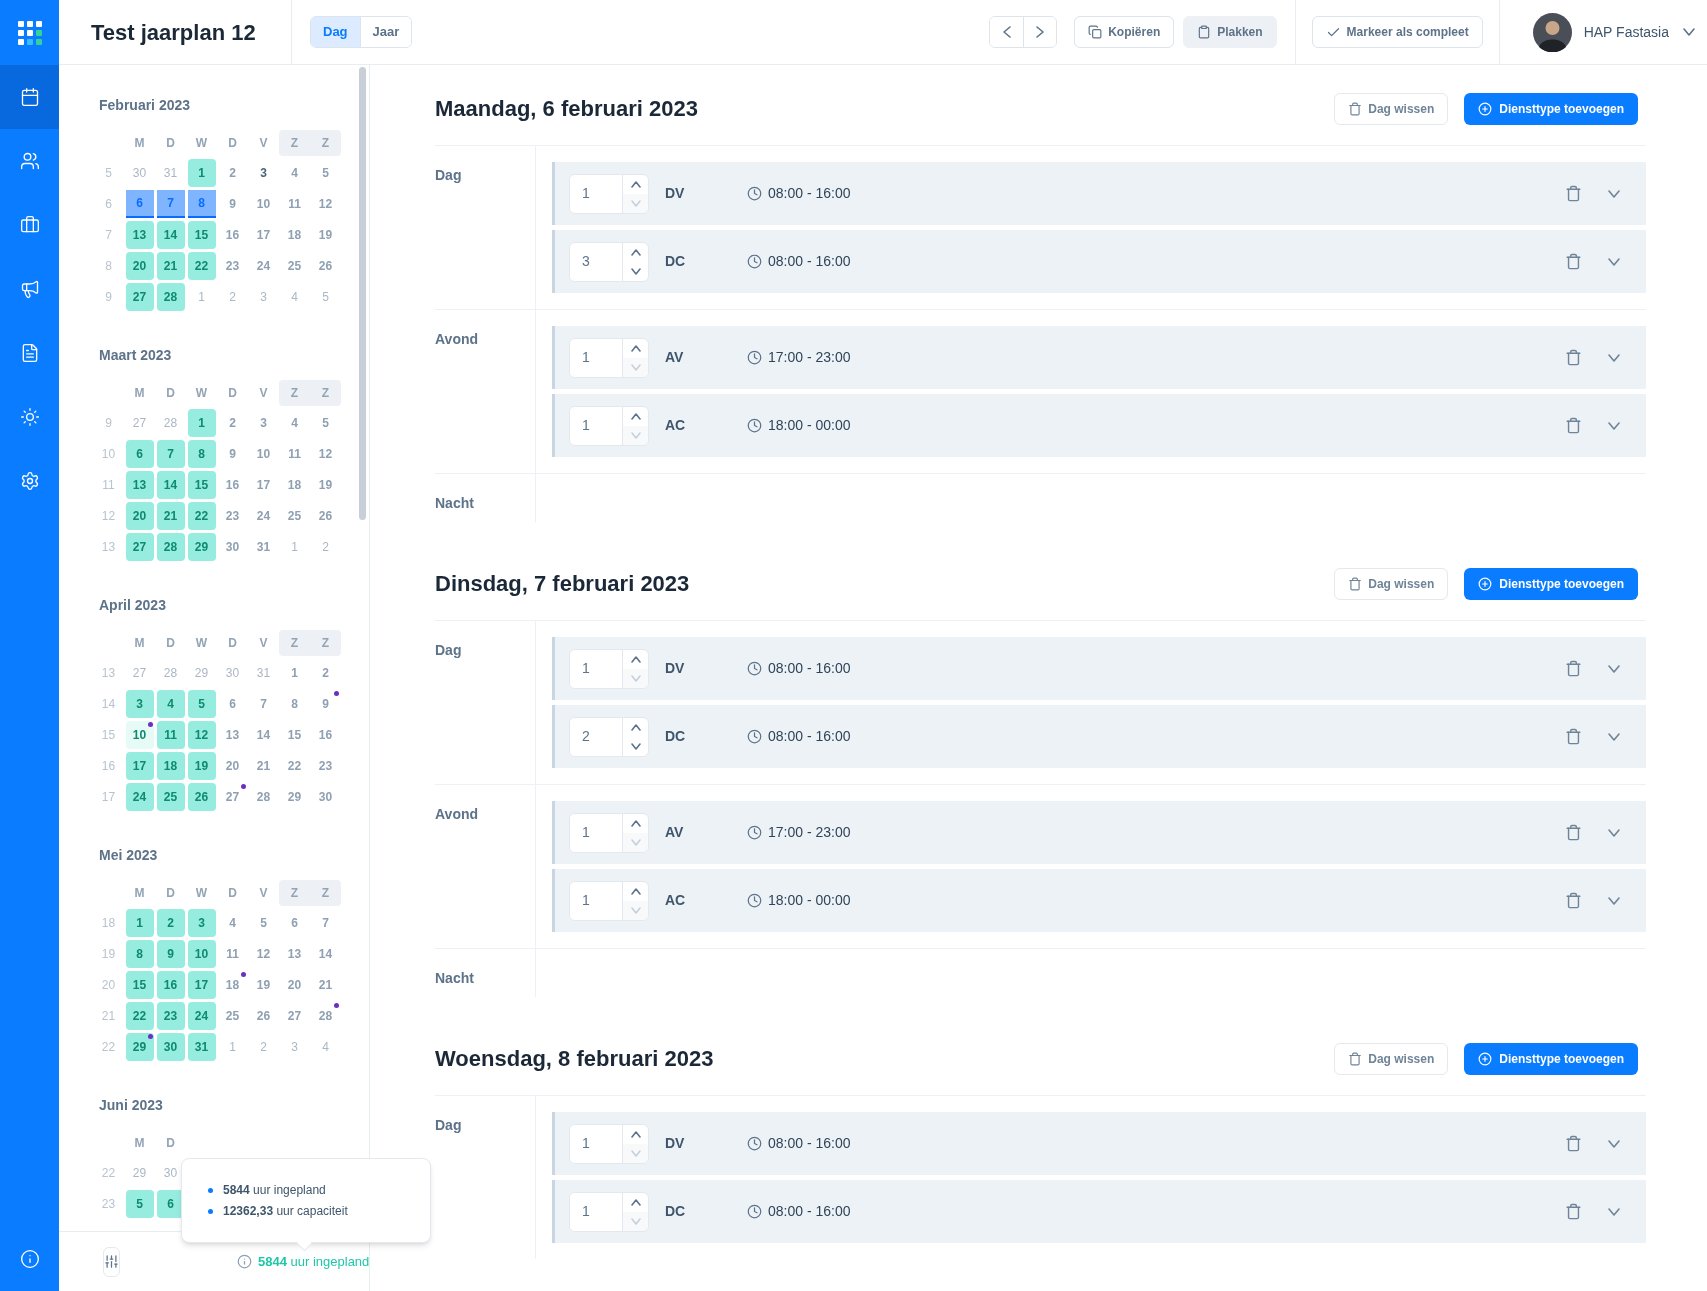 Image resolution: width=1707 pixels, height=1291 pixels. Describe the element at coordinates (170, 735) in the screenshot. I see `calendar-day: 11` at that location.